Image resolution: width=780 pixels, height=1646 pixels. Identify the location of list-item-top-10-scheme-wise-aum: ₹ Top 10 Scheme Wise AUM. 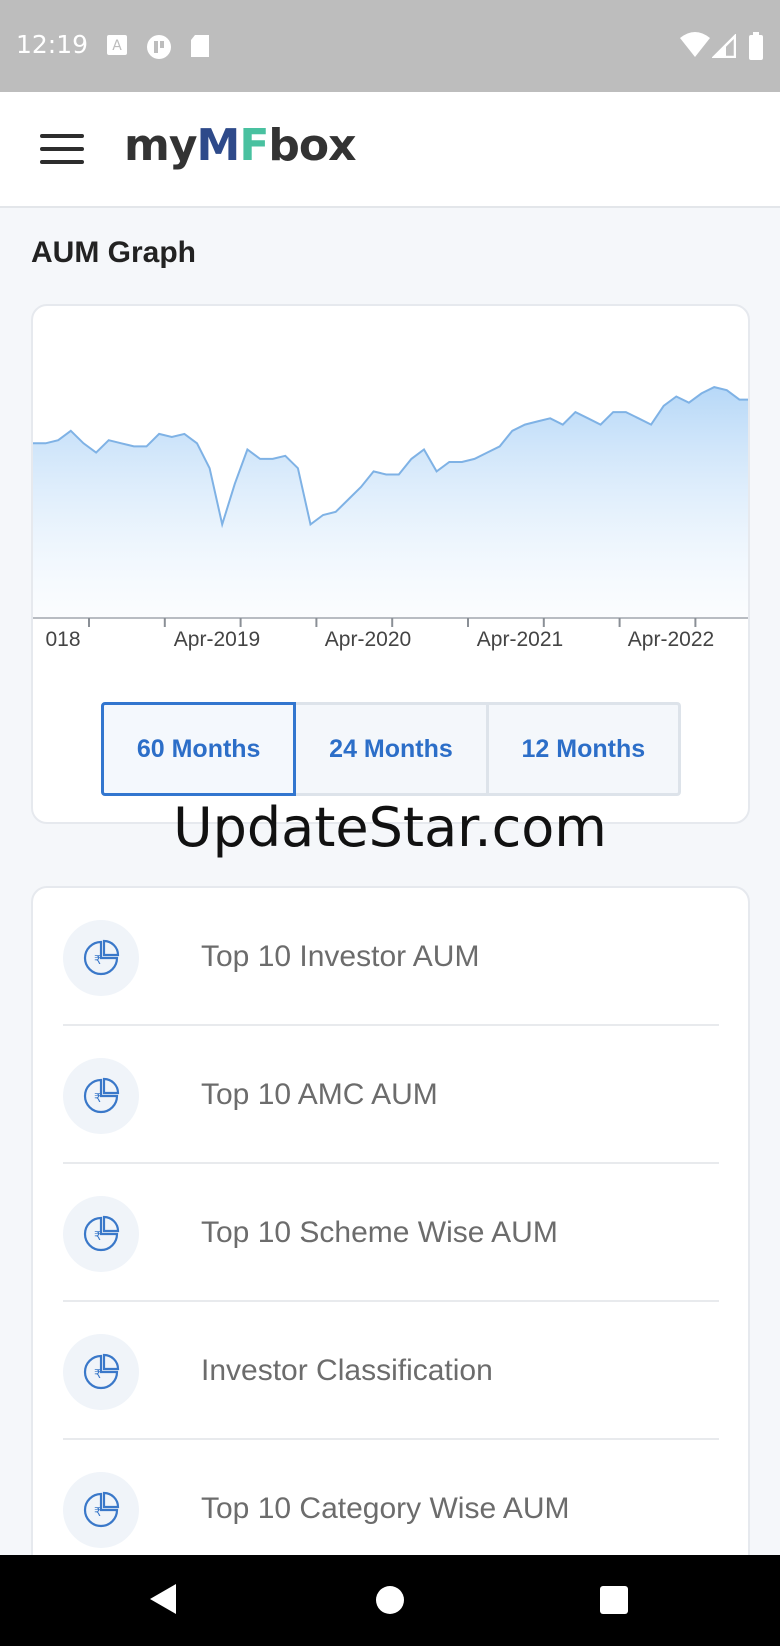
(391, 1233).